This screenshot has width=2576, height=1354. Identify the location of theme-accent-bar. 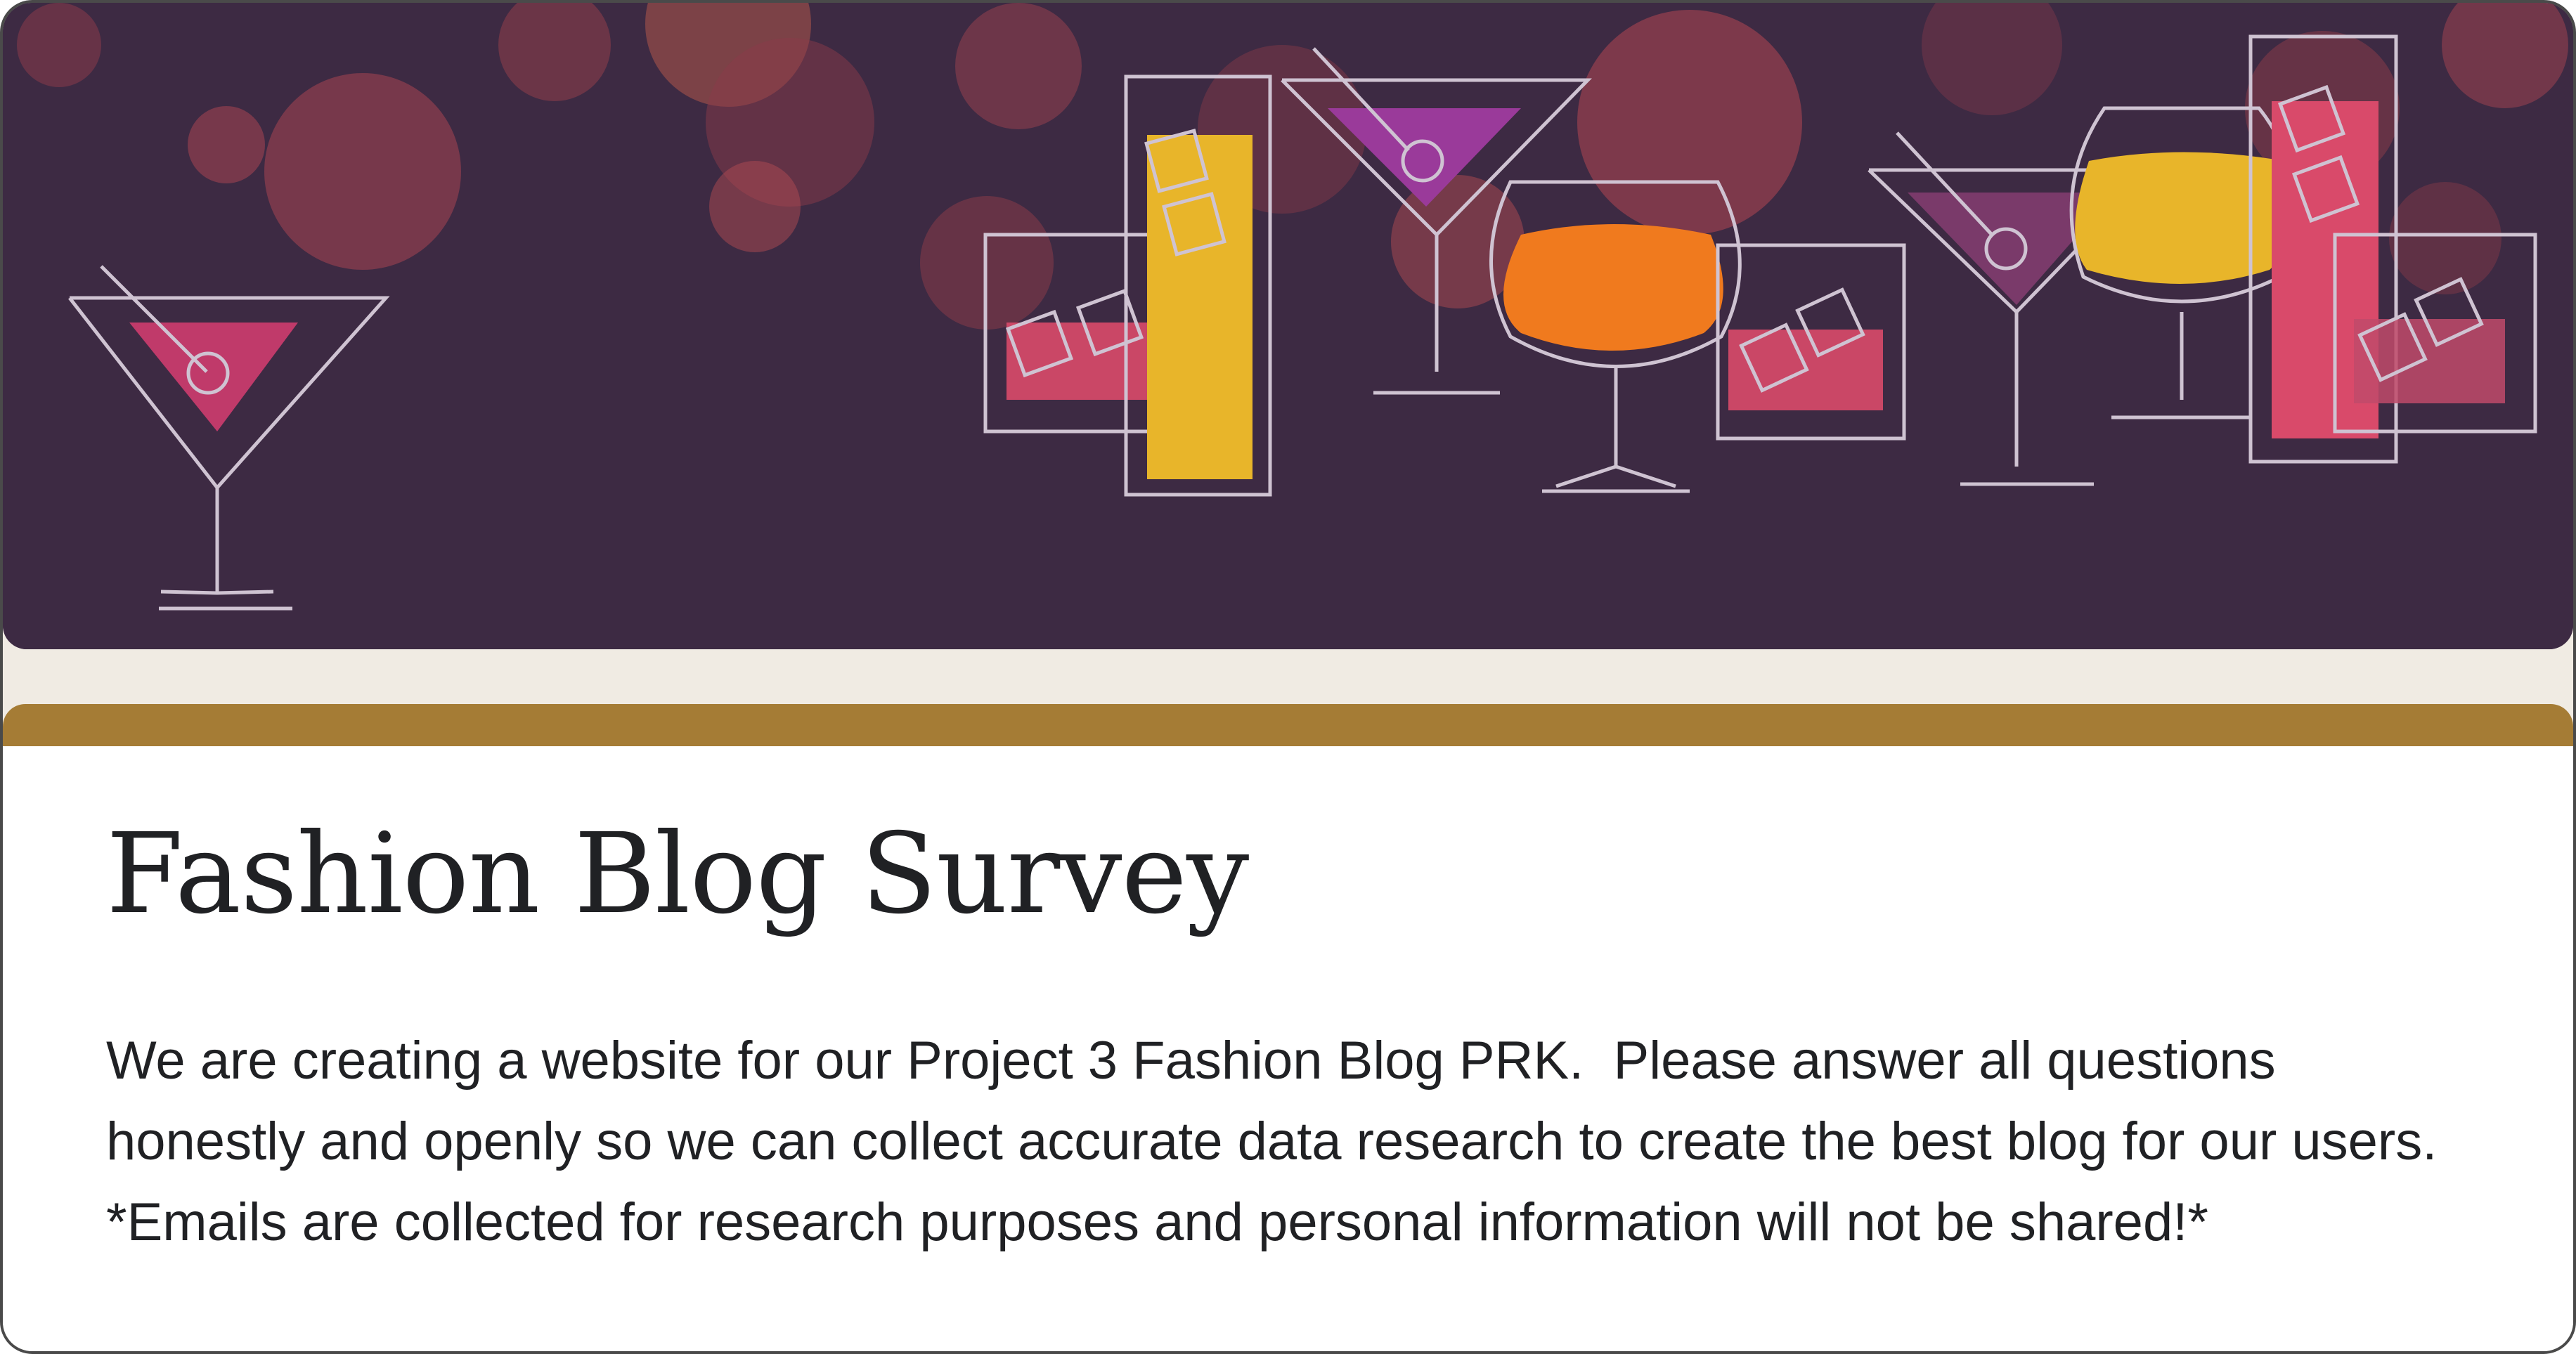
(1288, 725).